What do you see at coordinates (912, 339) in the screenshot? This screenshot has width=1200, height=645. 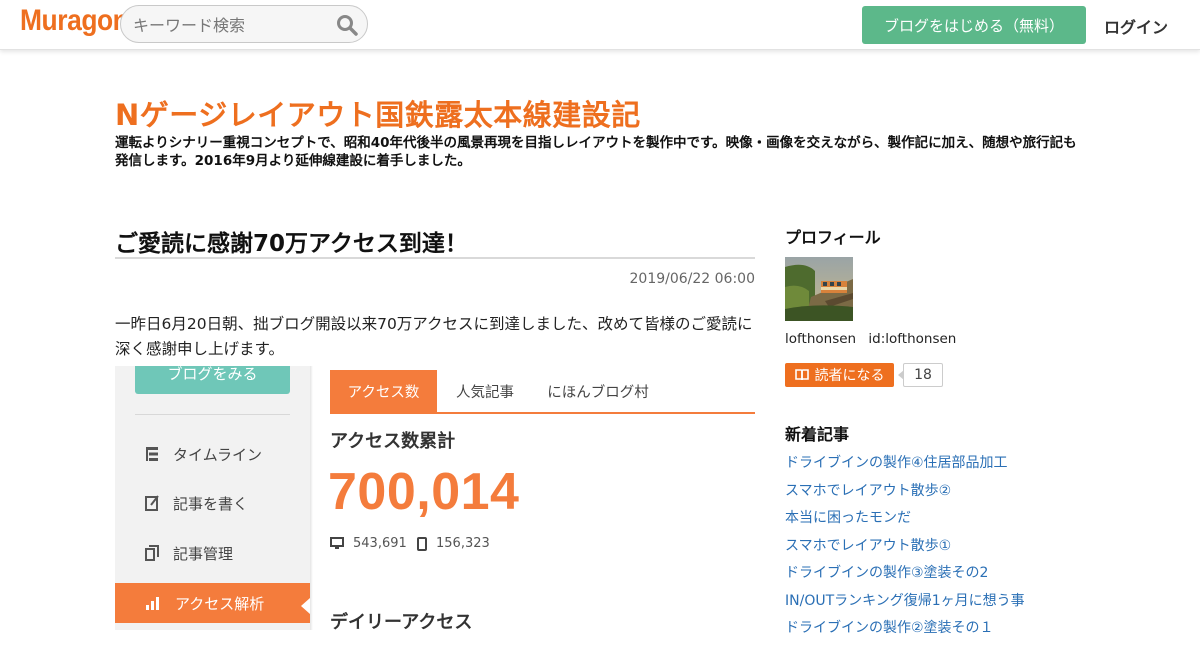 I see `profile-user-id: id:lofthonsen` at bounding box center [912, 339].